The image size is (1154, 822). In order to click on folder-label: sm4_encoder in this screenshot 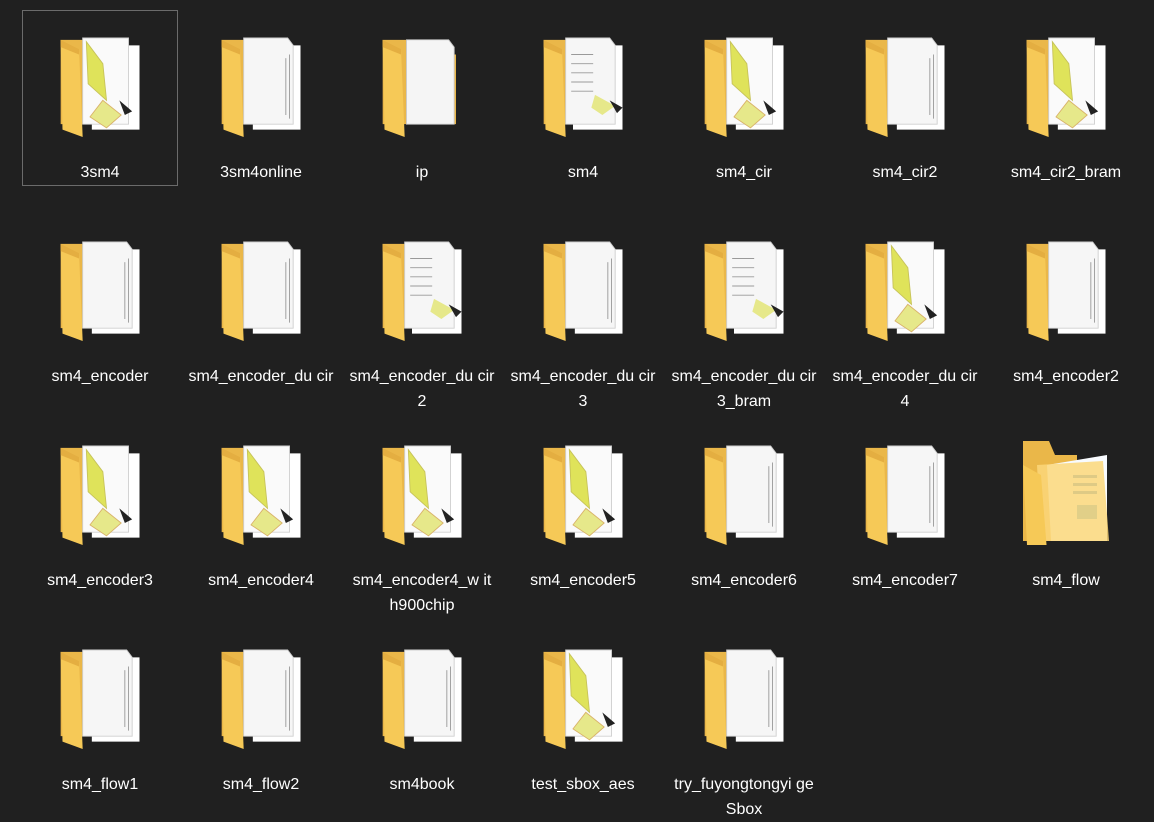, I will do `click(100, 376)`.